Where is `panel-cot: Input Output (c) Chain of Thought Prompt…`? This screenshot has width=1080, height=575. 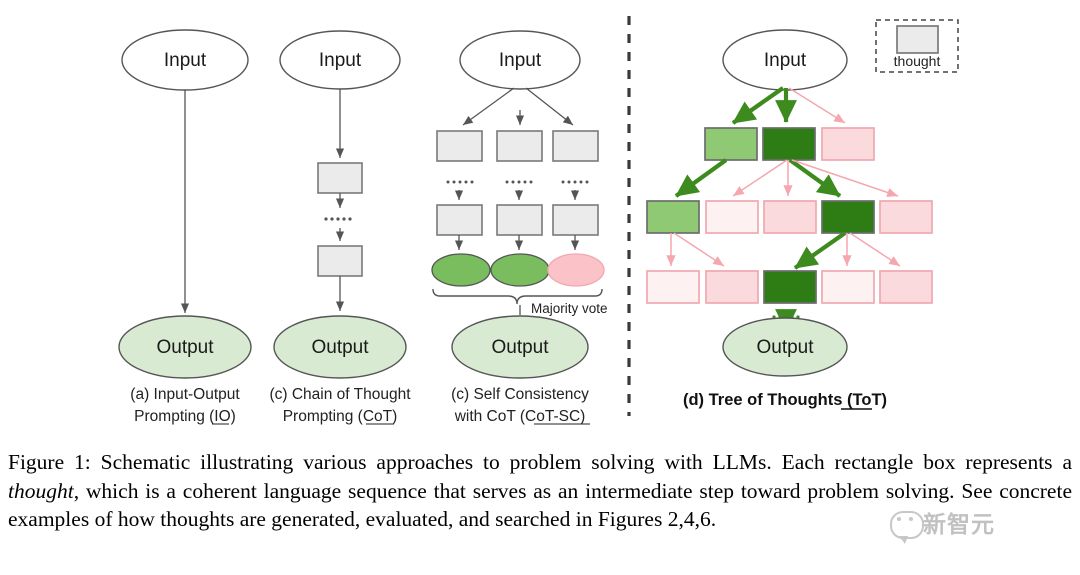 panel-cot: Input Output (c) Chain of Thought Prompt… is located at coordinates (340, 227).